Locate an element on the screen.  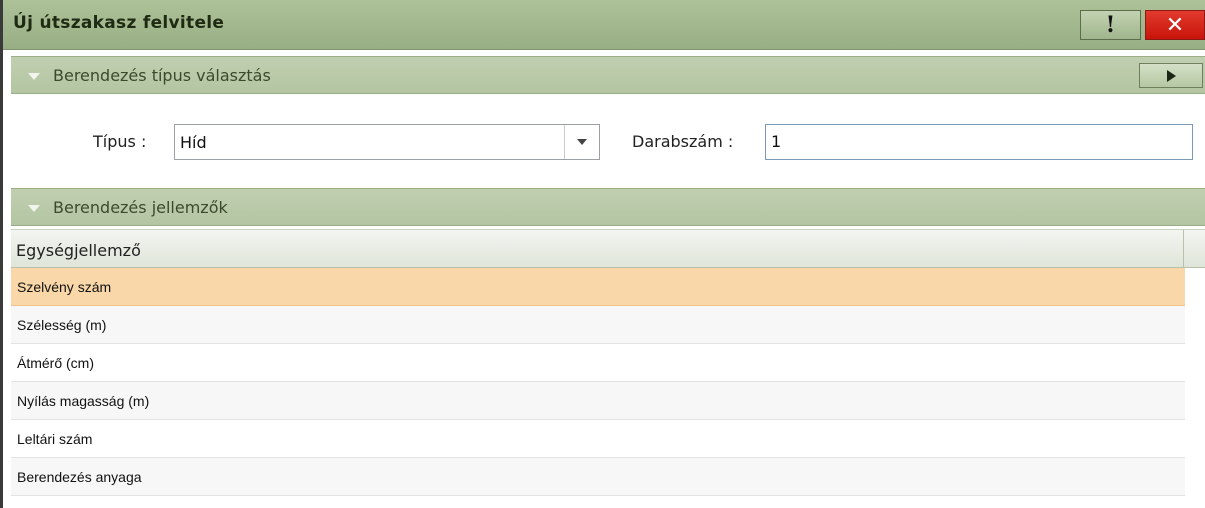
warning-button: ! is located at coordinates (1110, 25).